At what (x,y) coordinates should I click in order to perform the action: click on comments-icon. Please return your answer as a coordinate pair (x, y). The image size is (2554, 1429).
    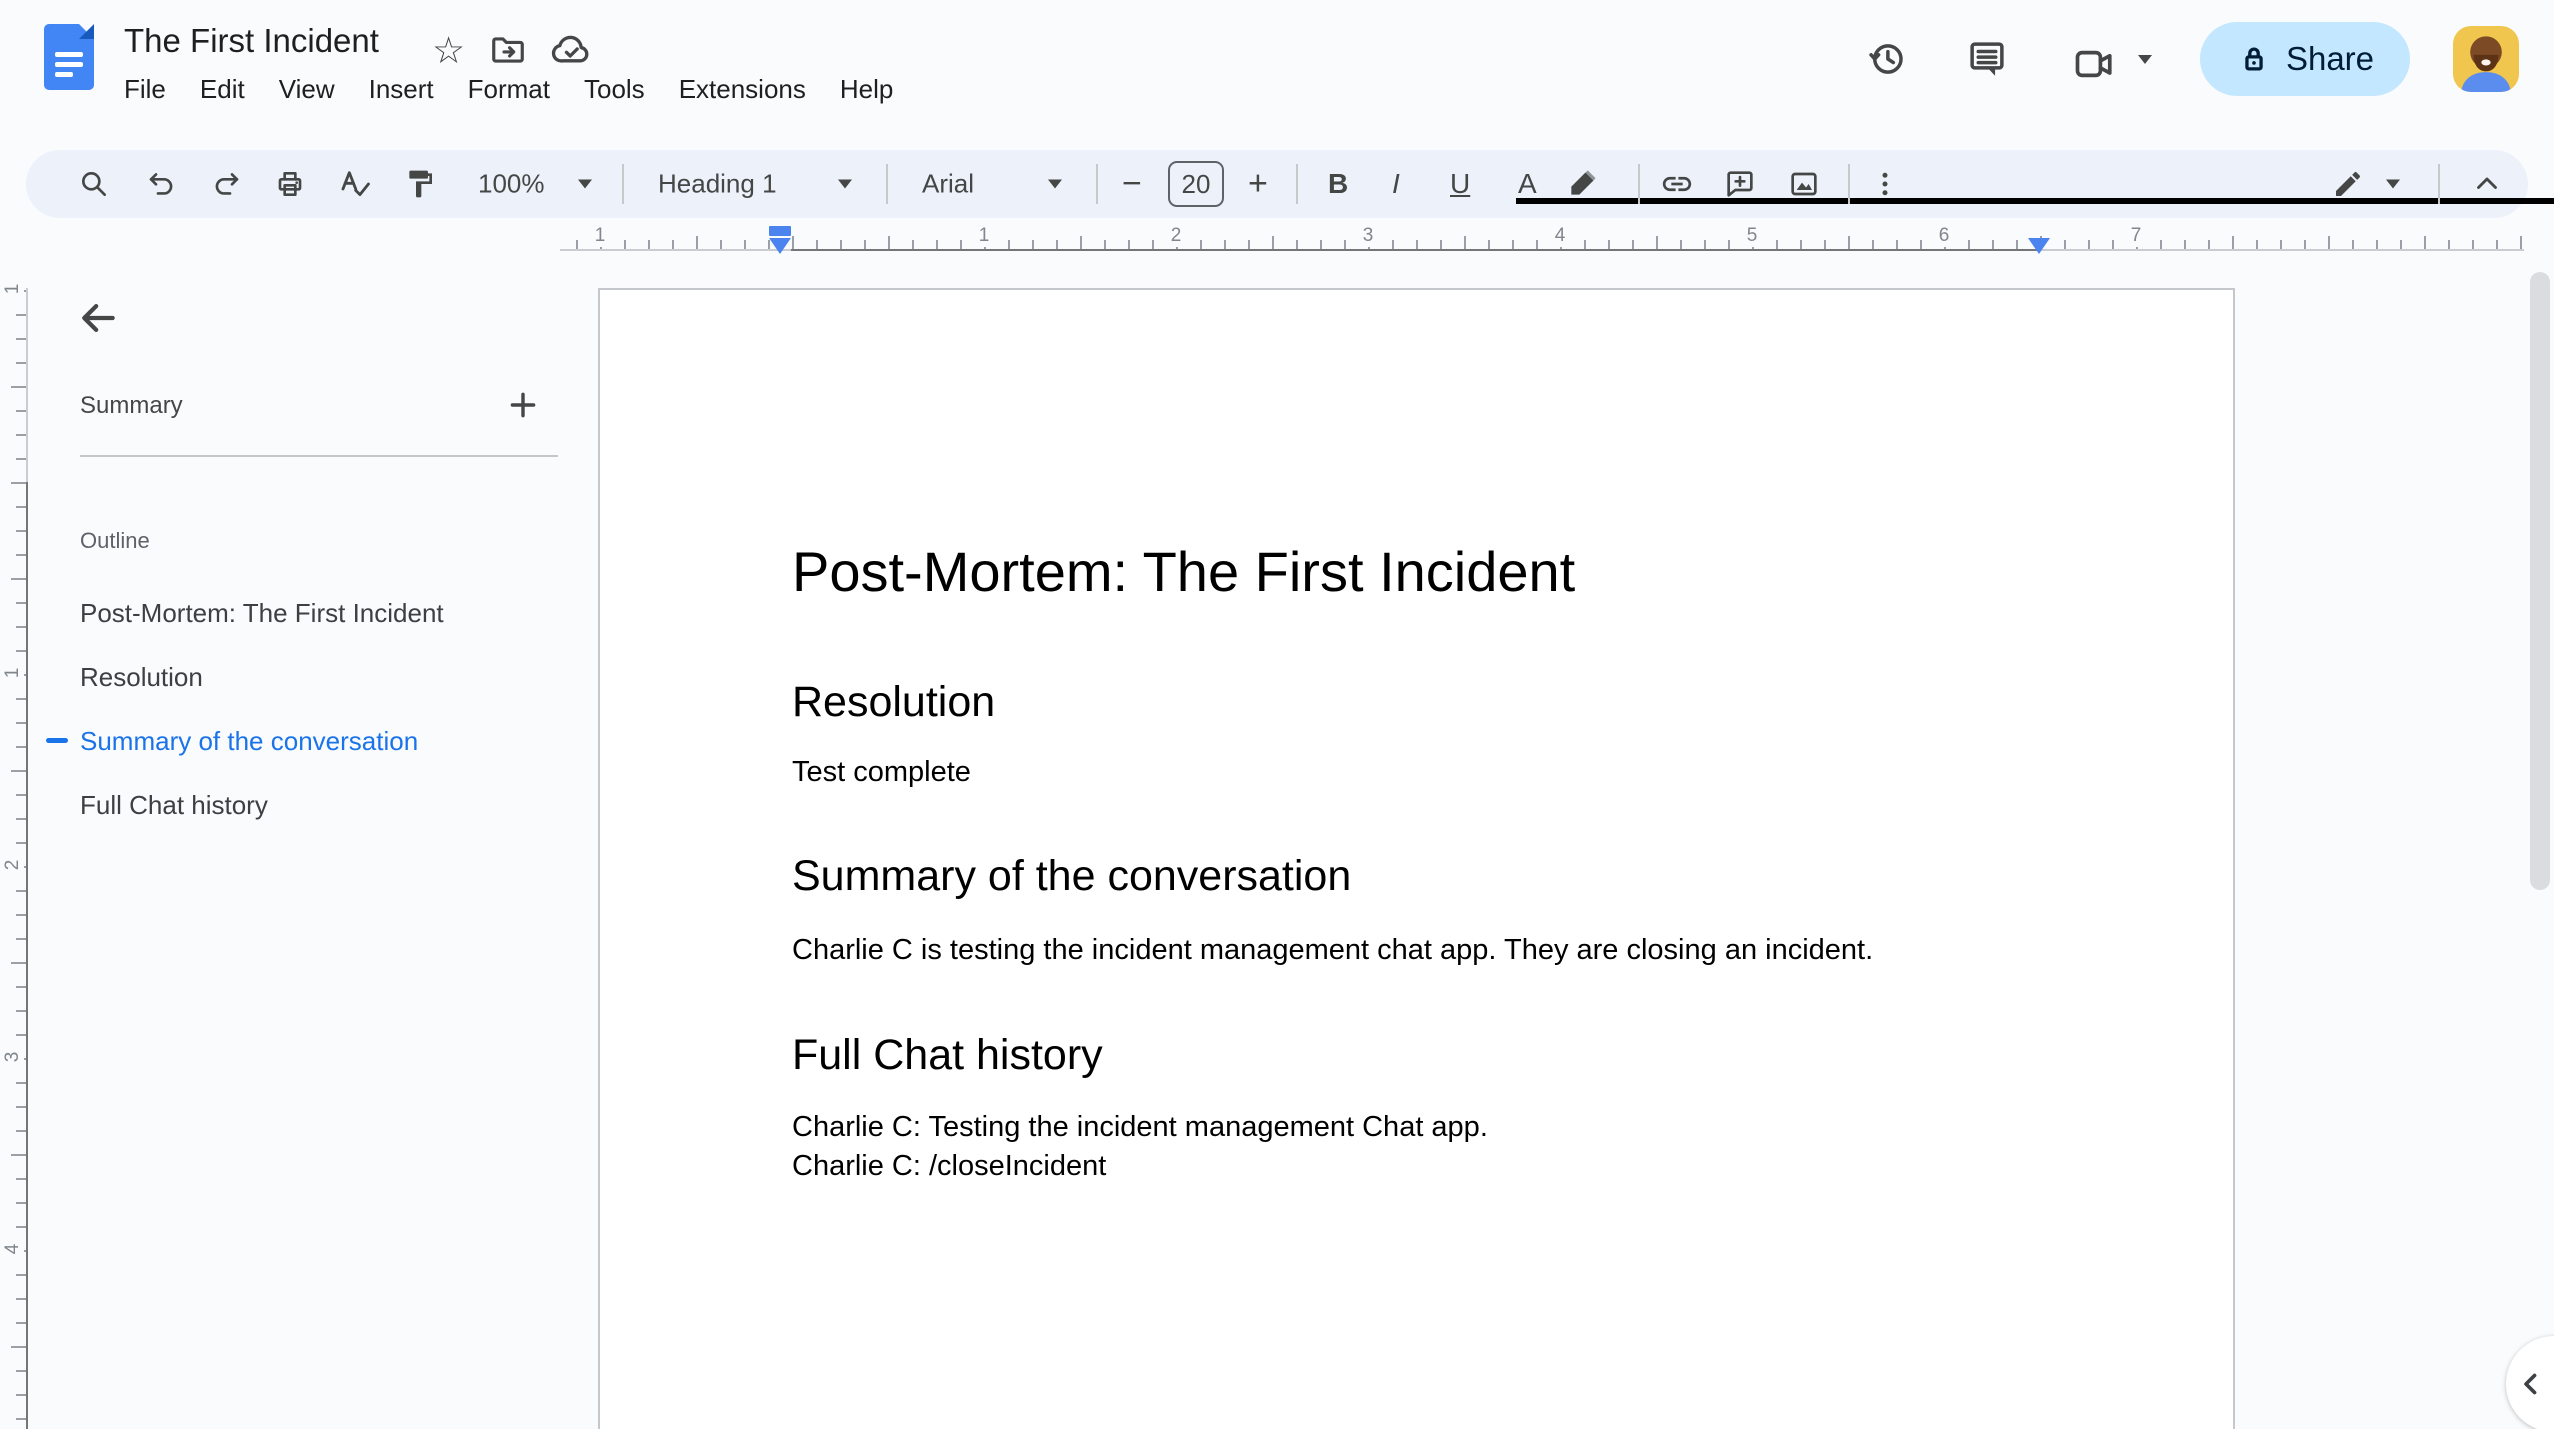
    Looking at the image, I should click on (1987, 59).